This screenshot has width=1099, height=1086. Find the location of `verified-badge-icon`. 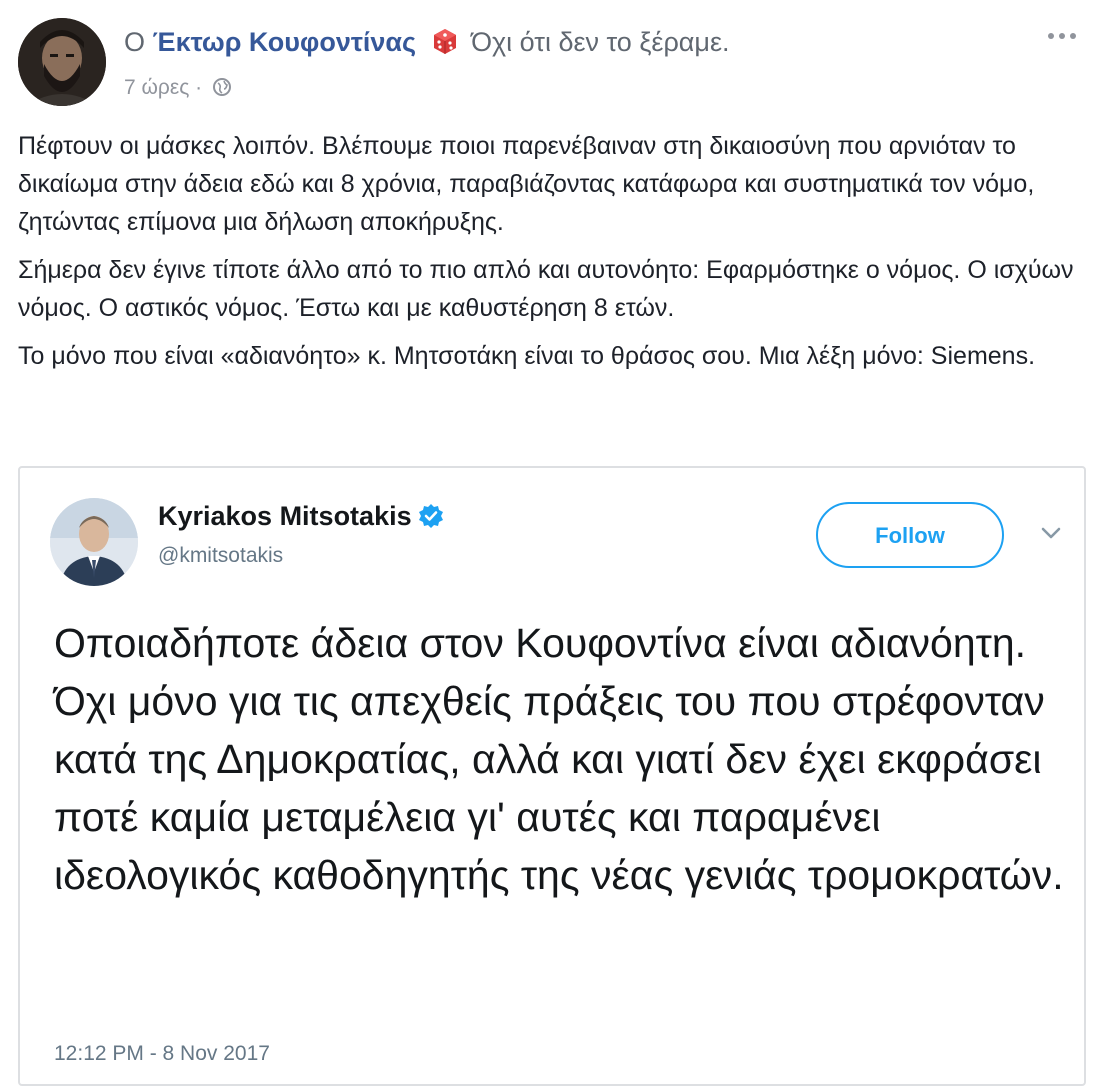

verified-badge-icon is located at coordinates (431, 515).